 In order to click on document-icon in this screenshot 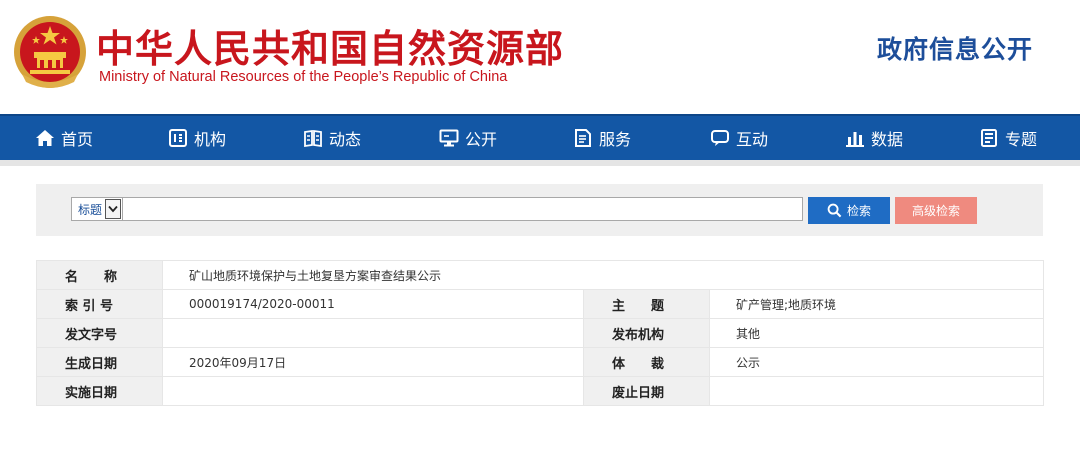, I will do `click(583, 138)`.